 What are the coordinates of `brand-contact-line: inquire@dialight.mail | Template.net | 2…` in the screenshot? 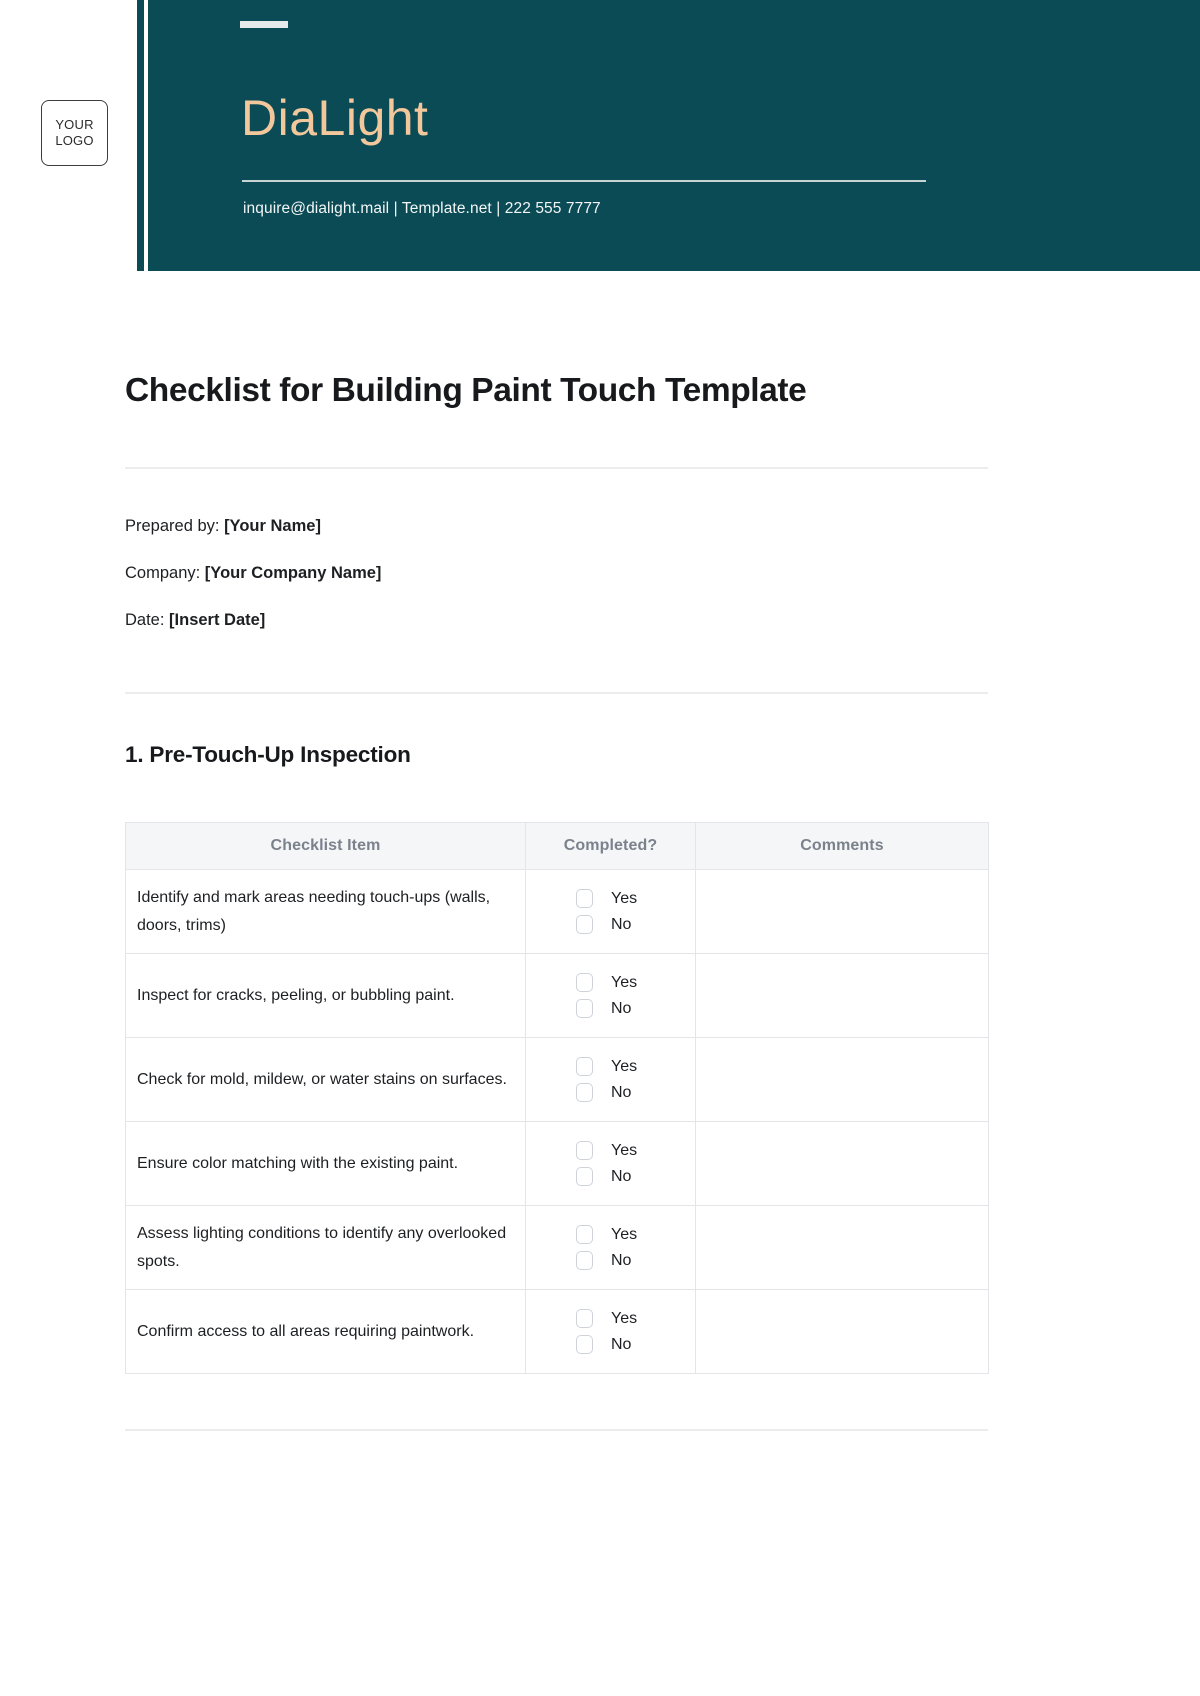 It's located at (422, 208).